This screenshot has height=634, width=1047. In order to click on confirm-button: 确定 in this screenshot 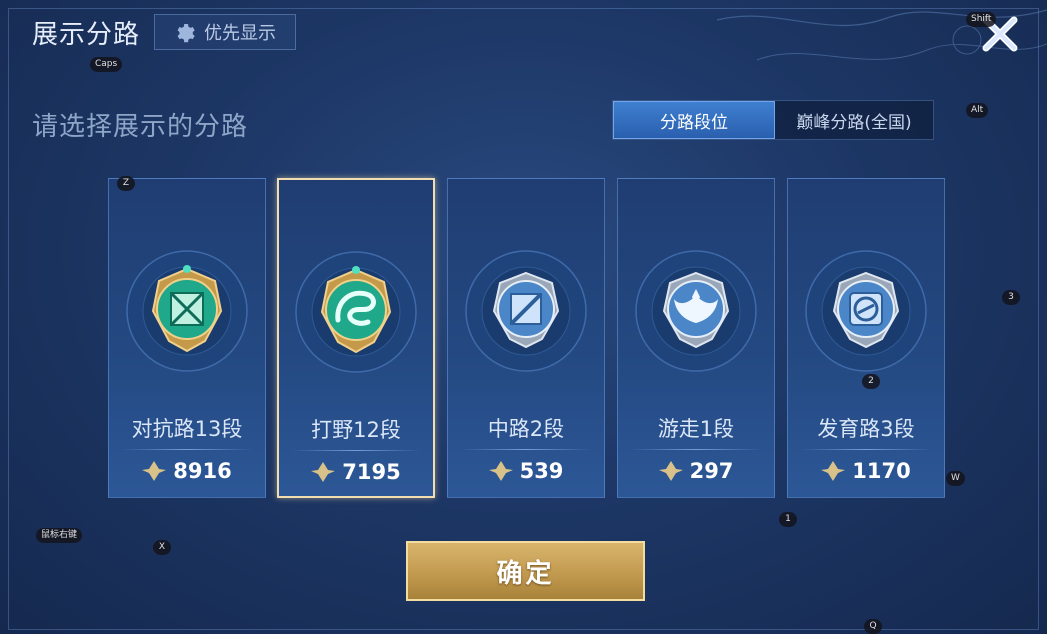, I will do `click(525, 571)`.